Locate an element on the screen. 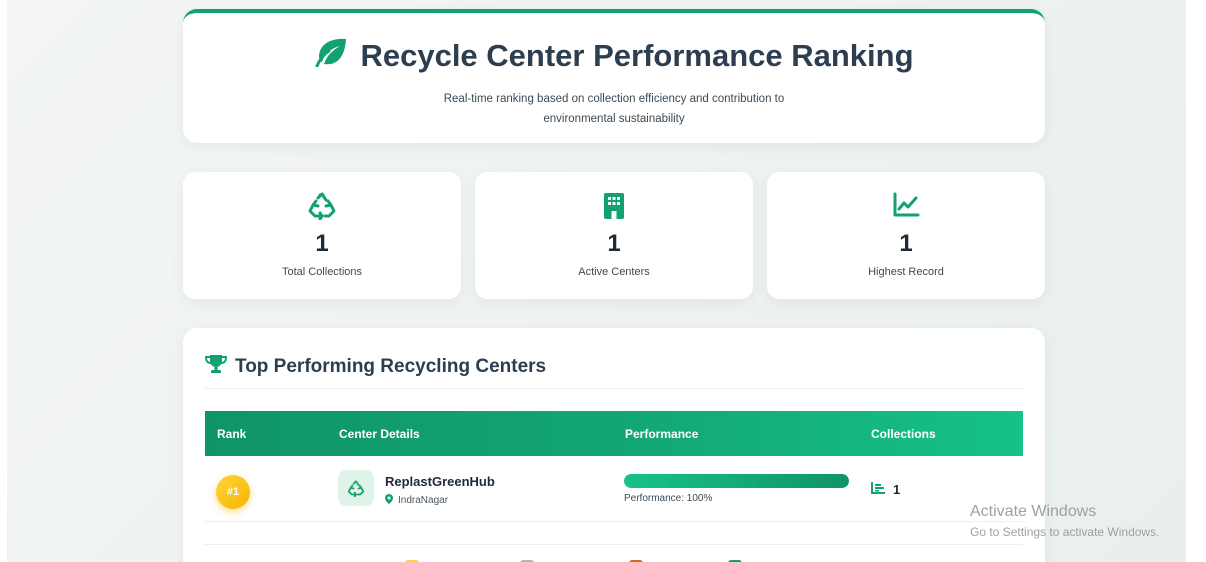 The width and height of the screenshot is (1206, 562). right-edge is located at coordinates (1196, 281).